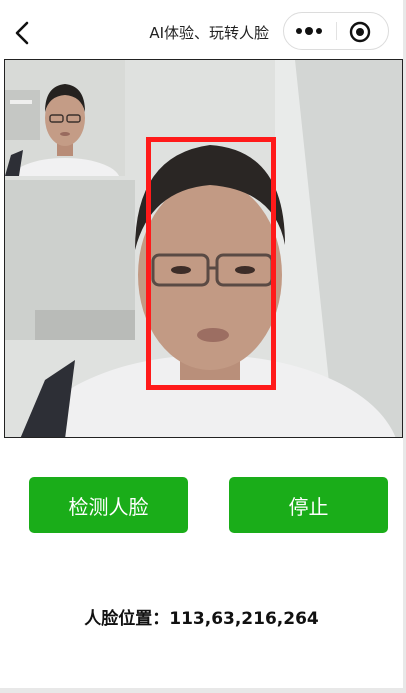 The width and height of the screenshot is (406, 693). I want to click on capsule-divider, so click(336, 31).